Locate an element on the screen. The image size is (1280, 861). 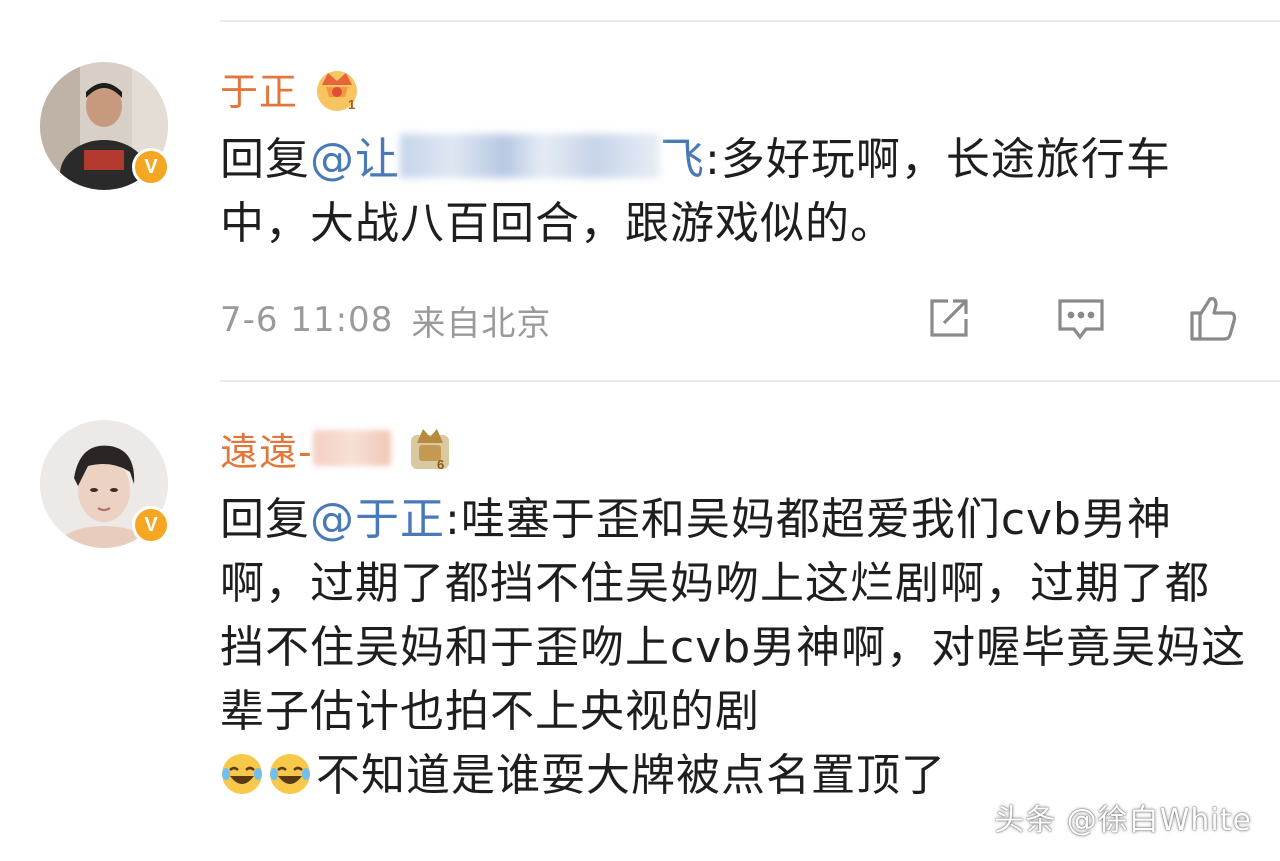
share-icon is located at coordinates (949, 320).